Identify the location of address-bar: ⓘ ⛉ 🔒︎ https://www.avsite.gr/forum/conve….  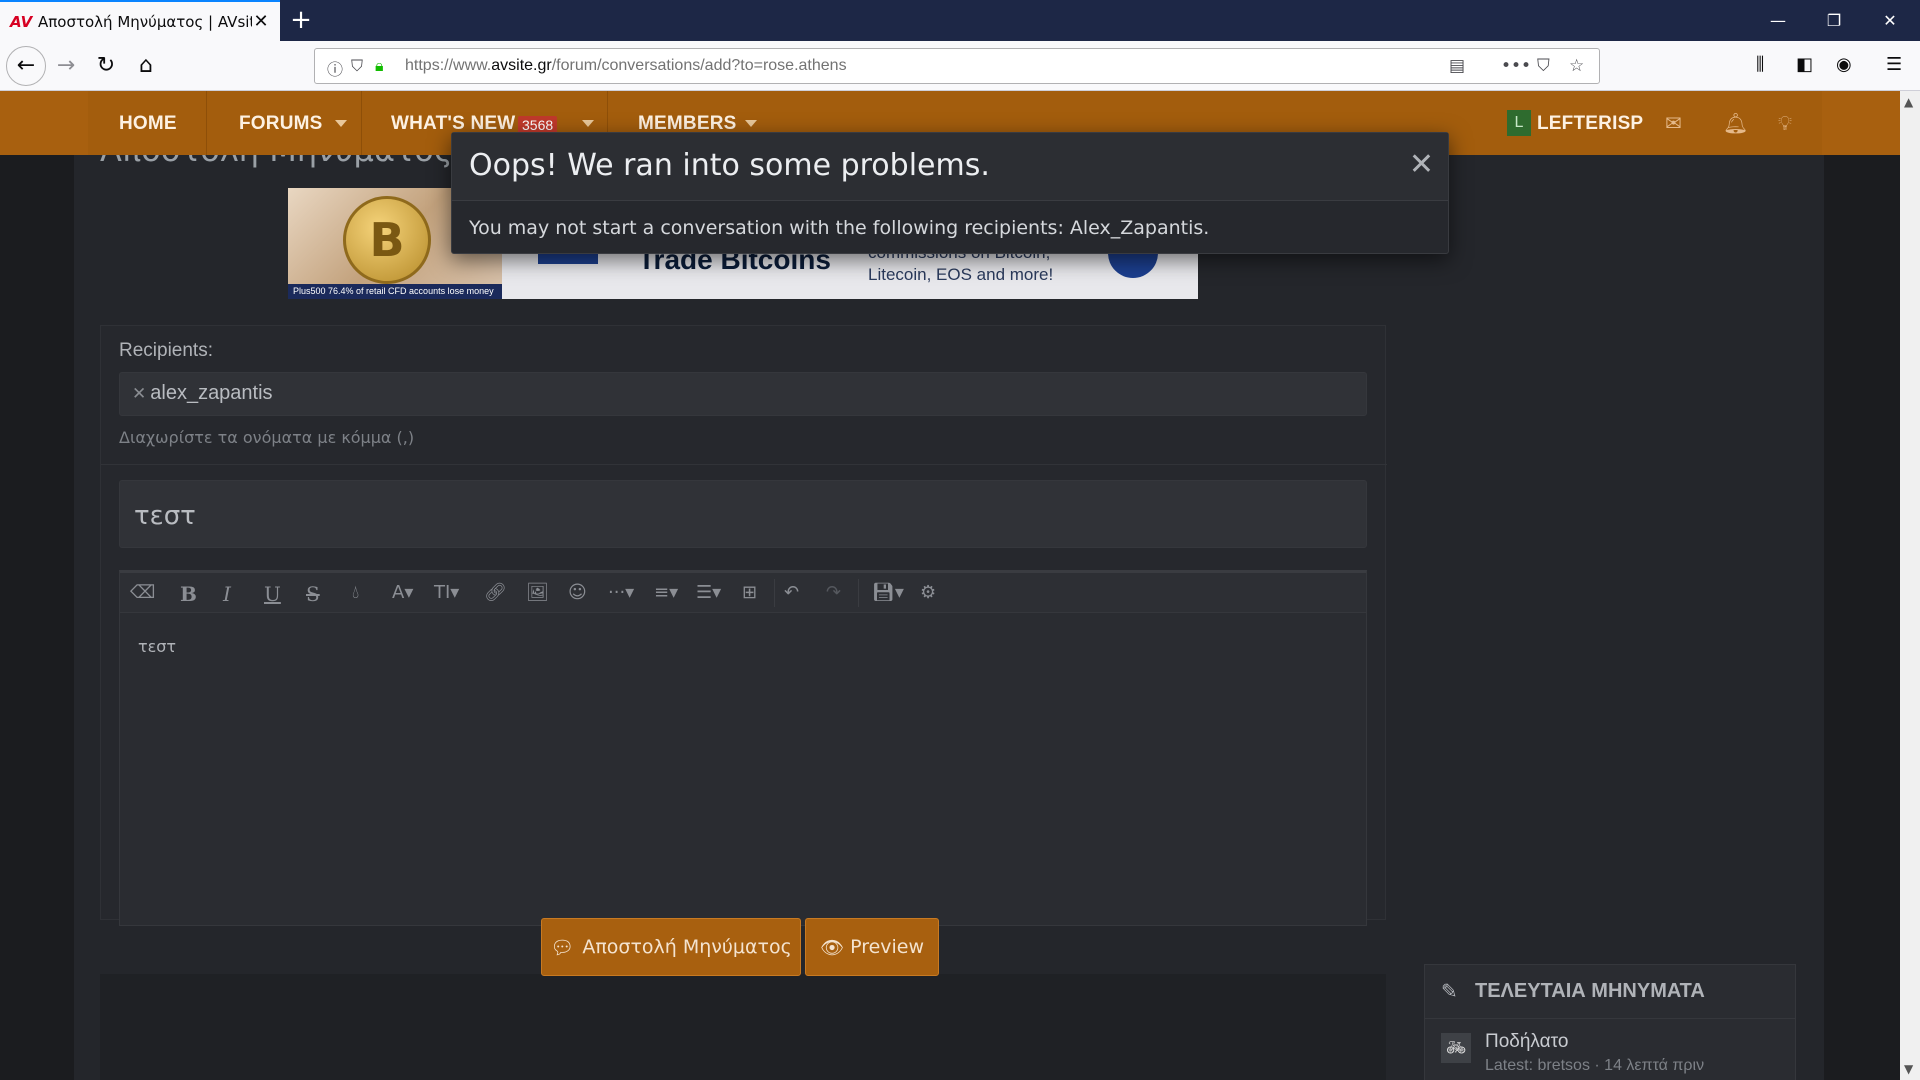
(957, 66).